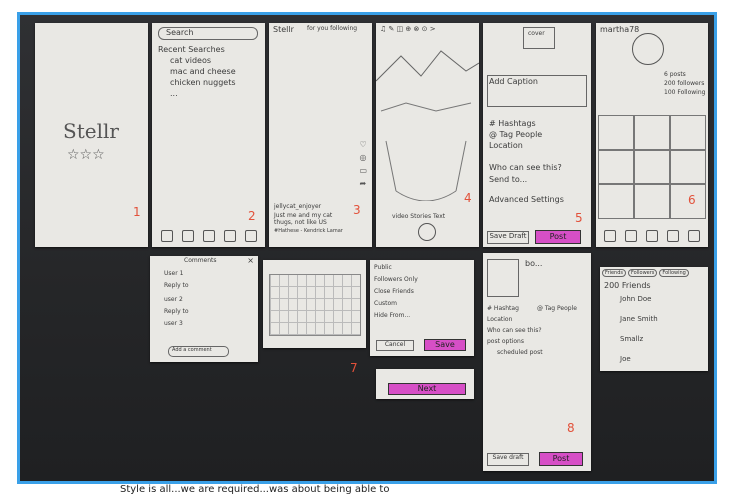 Image resolution: width=738 pixels, height=497 pixels. Describe the element at coordinates (508, 237) in the screenshot. I see `save-draft-button: Save Draft` at that location.